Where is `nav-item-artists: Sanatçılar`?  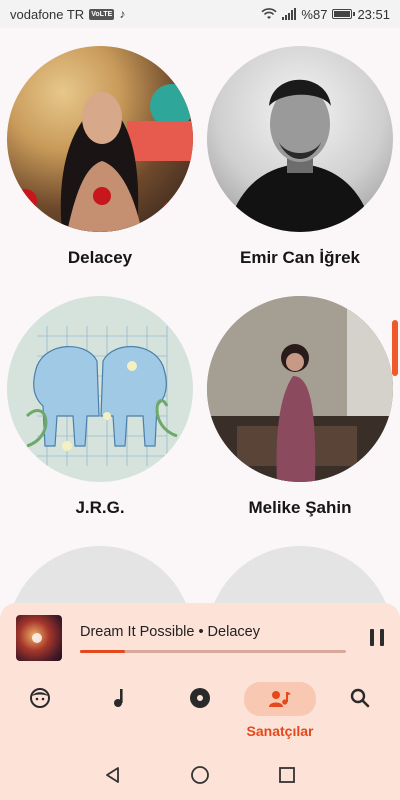 nav-item-artists: Sanatçılar is located at coordinates (280, 711).